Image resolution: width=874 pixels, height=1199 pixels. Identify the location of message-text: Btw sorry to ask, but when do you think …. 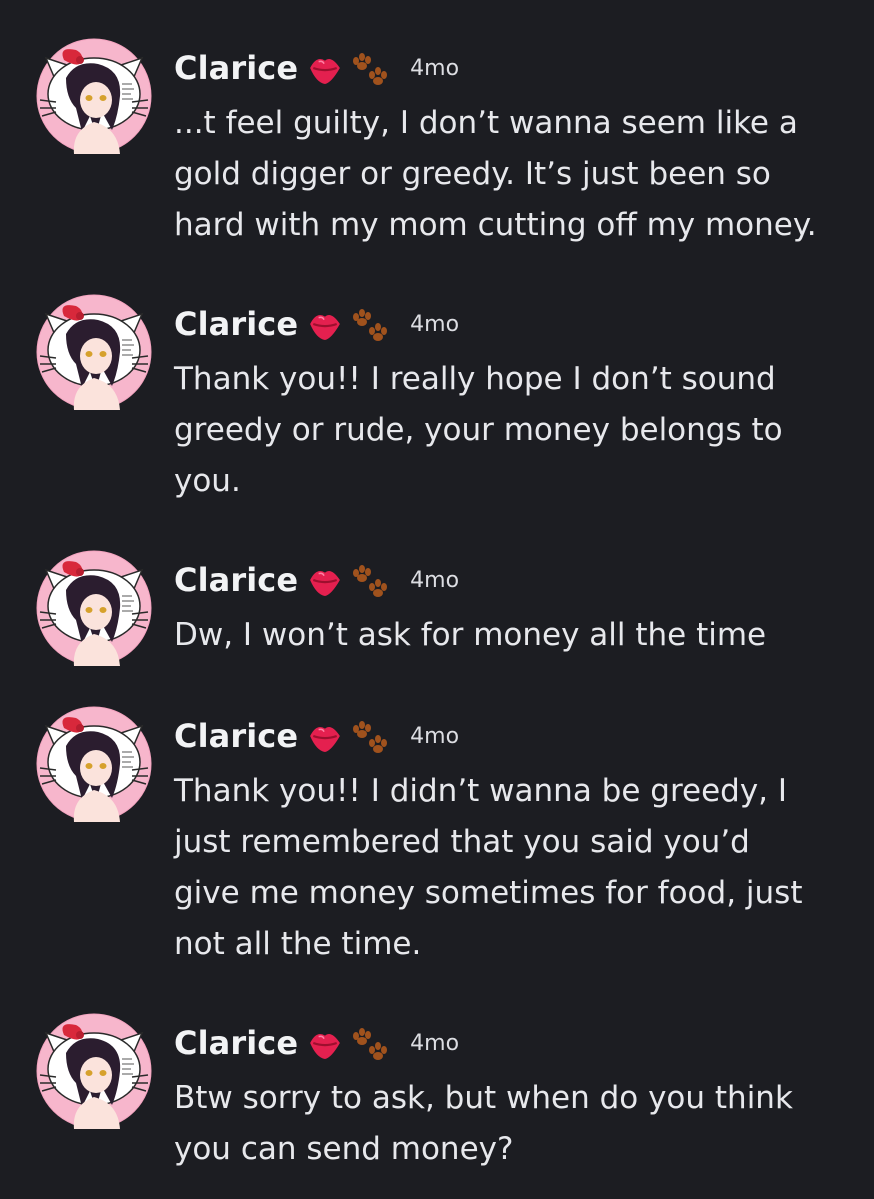
(483, 1123).